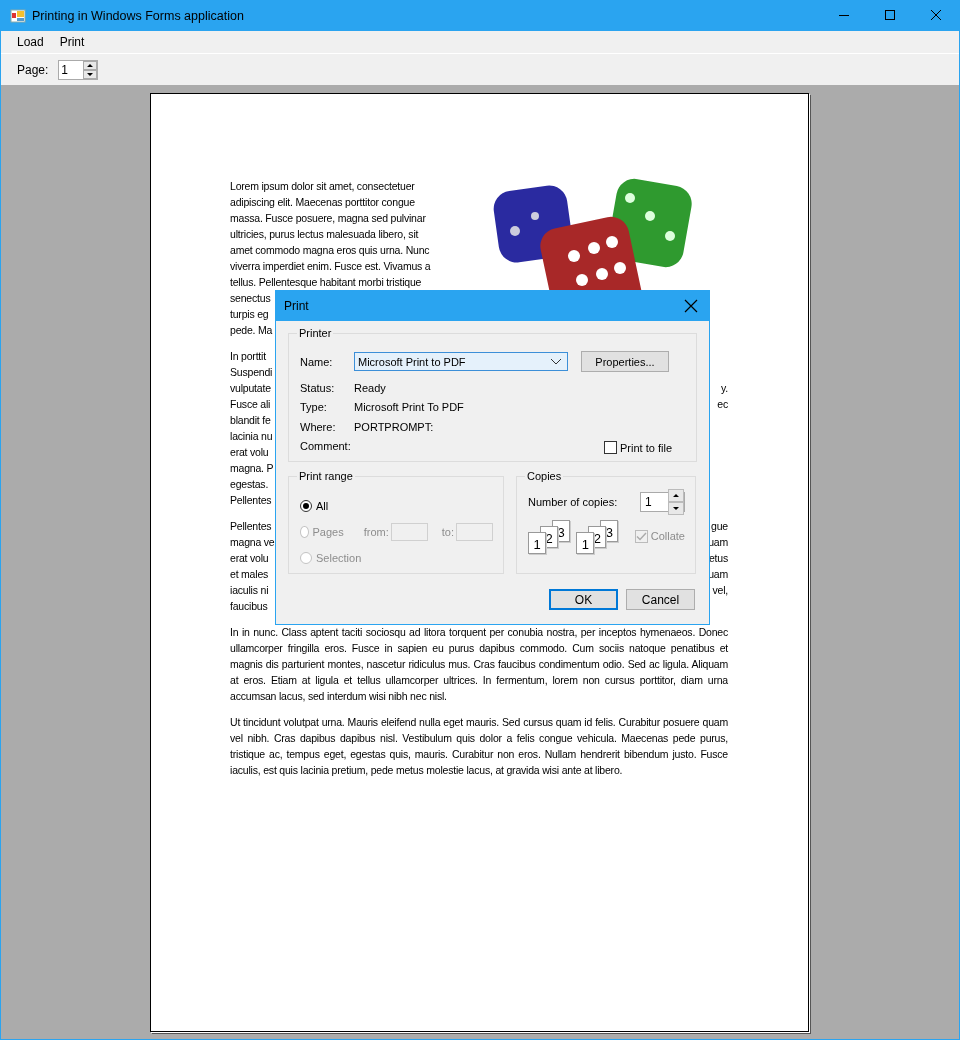  What do you see at coordinates (72, 42) in the screenshot?
I see `menu-item: Print` at bounding box center [72, 42].